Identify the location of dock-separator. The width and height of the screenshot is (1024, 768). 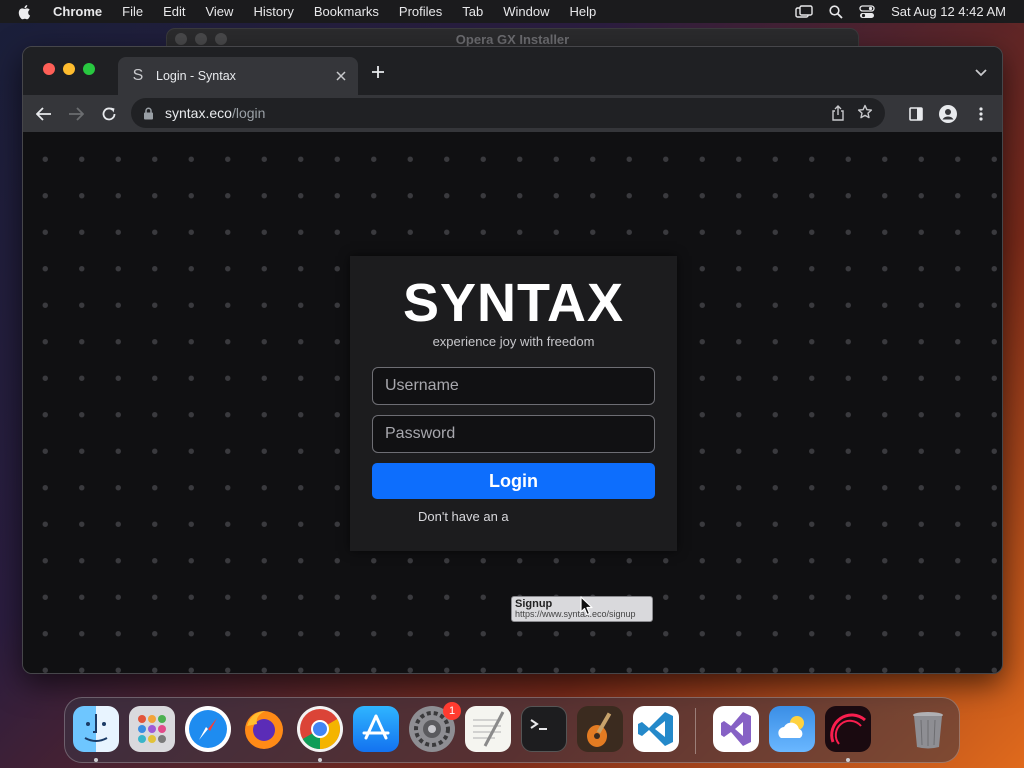
(695, 731).